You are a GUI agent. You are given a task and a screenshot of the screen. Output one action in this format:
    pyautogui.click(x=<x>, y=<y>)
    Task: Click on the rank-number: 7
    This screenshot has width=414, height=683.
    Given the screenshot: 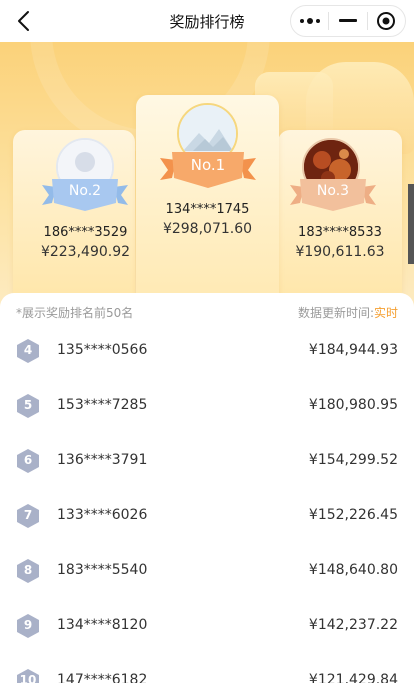 What is the action you would take?
    pyautogui.click(x=28, y=515)
    